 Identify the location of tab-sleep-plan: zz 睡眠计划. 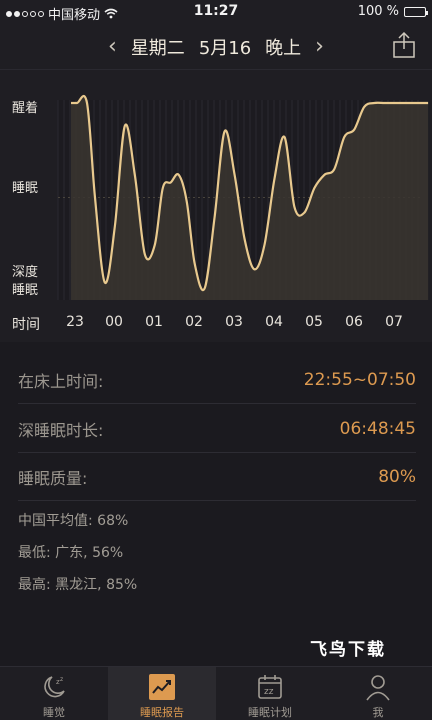
(270, 693).